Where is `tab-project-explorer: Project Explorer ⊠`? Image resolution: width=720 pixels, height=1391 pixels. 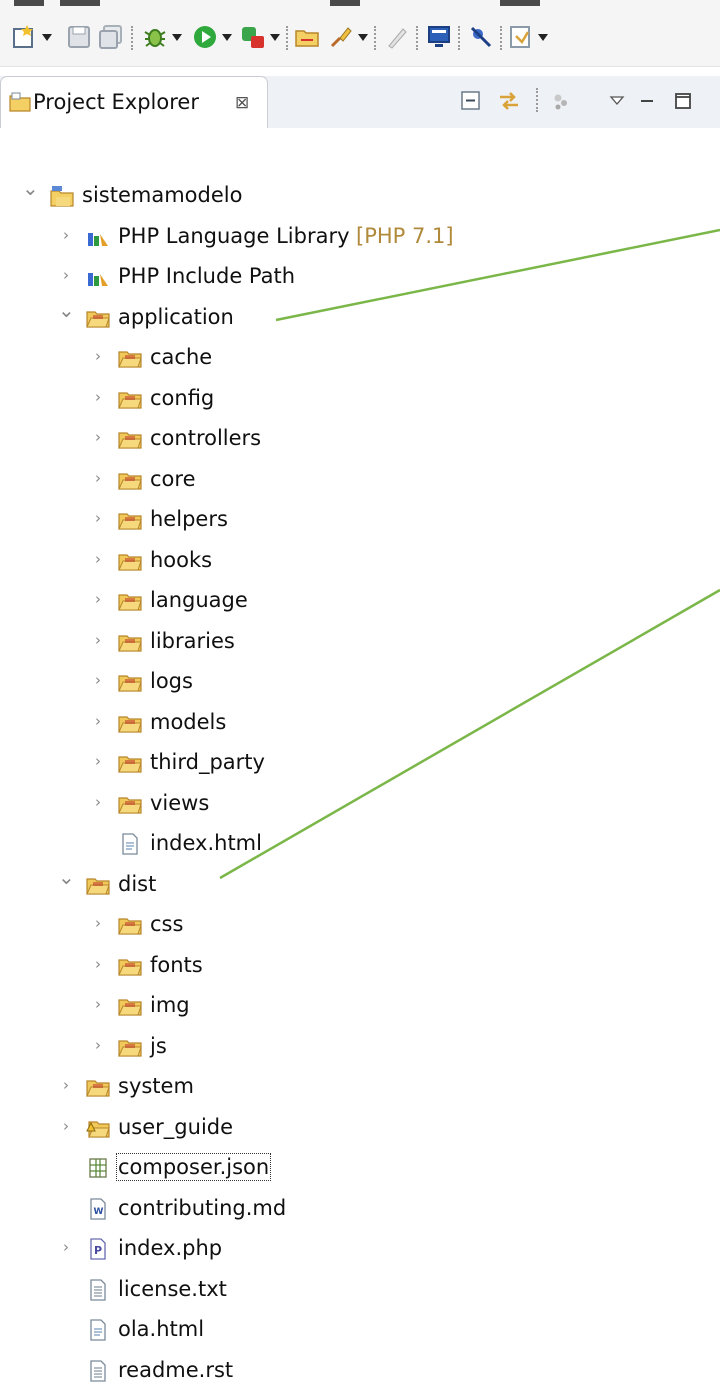 tab-project-explorer: Project Explorer ⊠ is located at coordinates (134, 102).